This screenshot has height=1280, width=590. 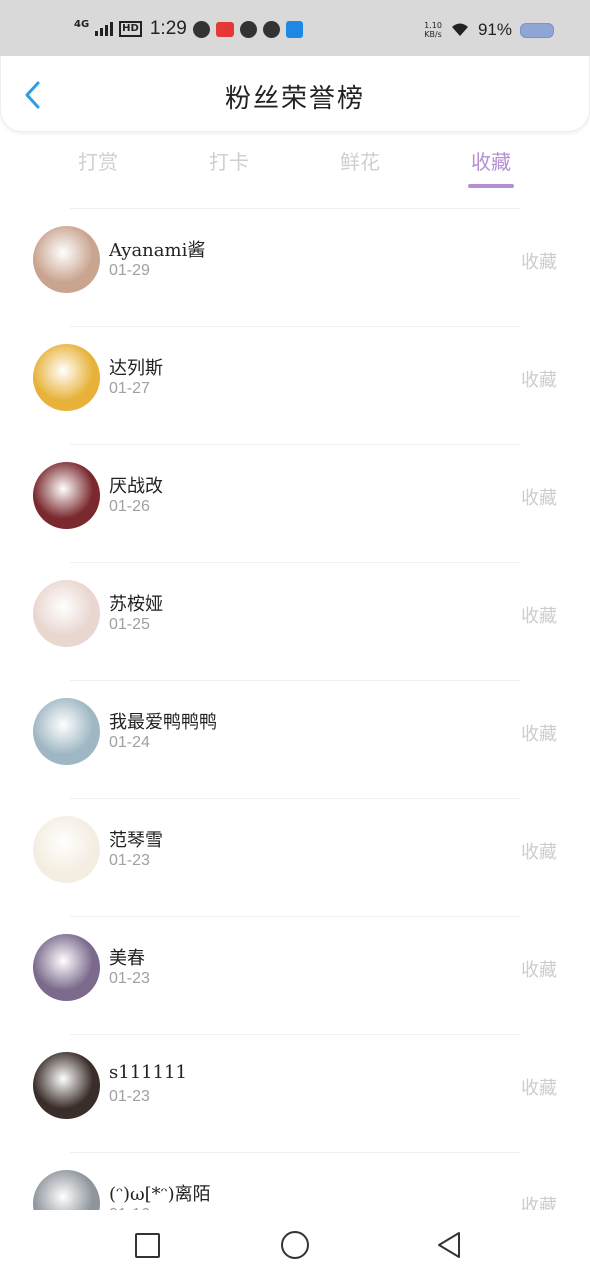 I want to click on hd-icon: HD, so click(x=130, y=29).